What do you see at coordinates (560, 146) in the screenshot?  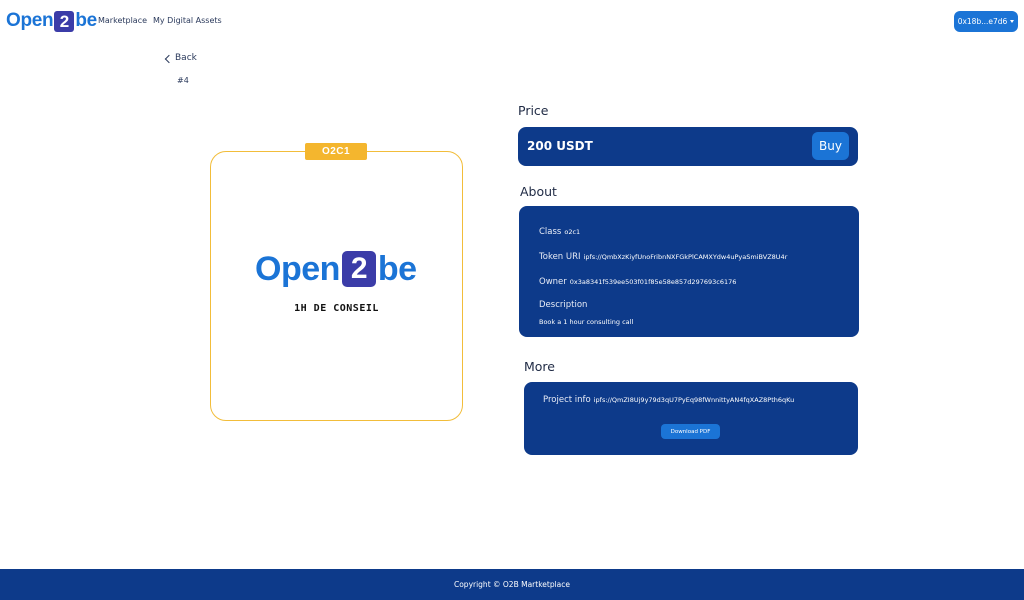 I see `price-value: 200 USDT` at bounding box center [560, 146].